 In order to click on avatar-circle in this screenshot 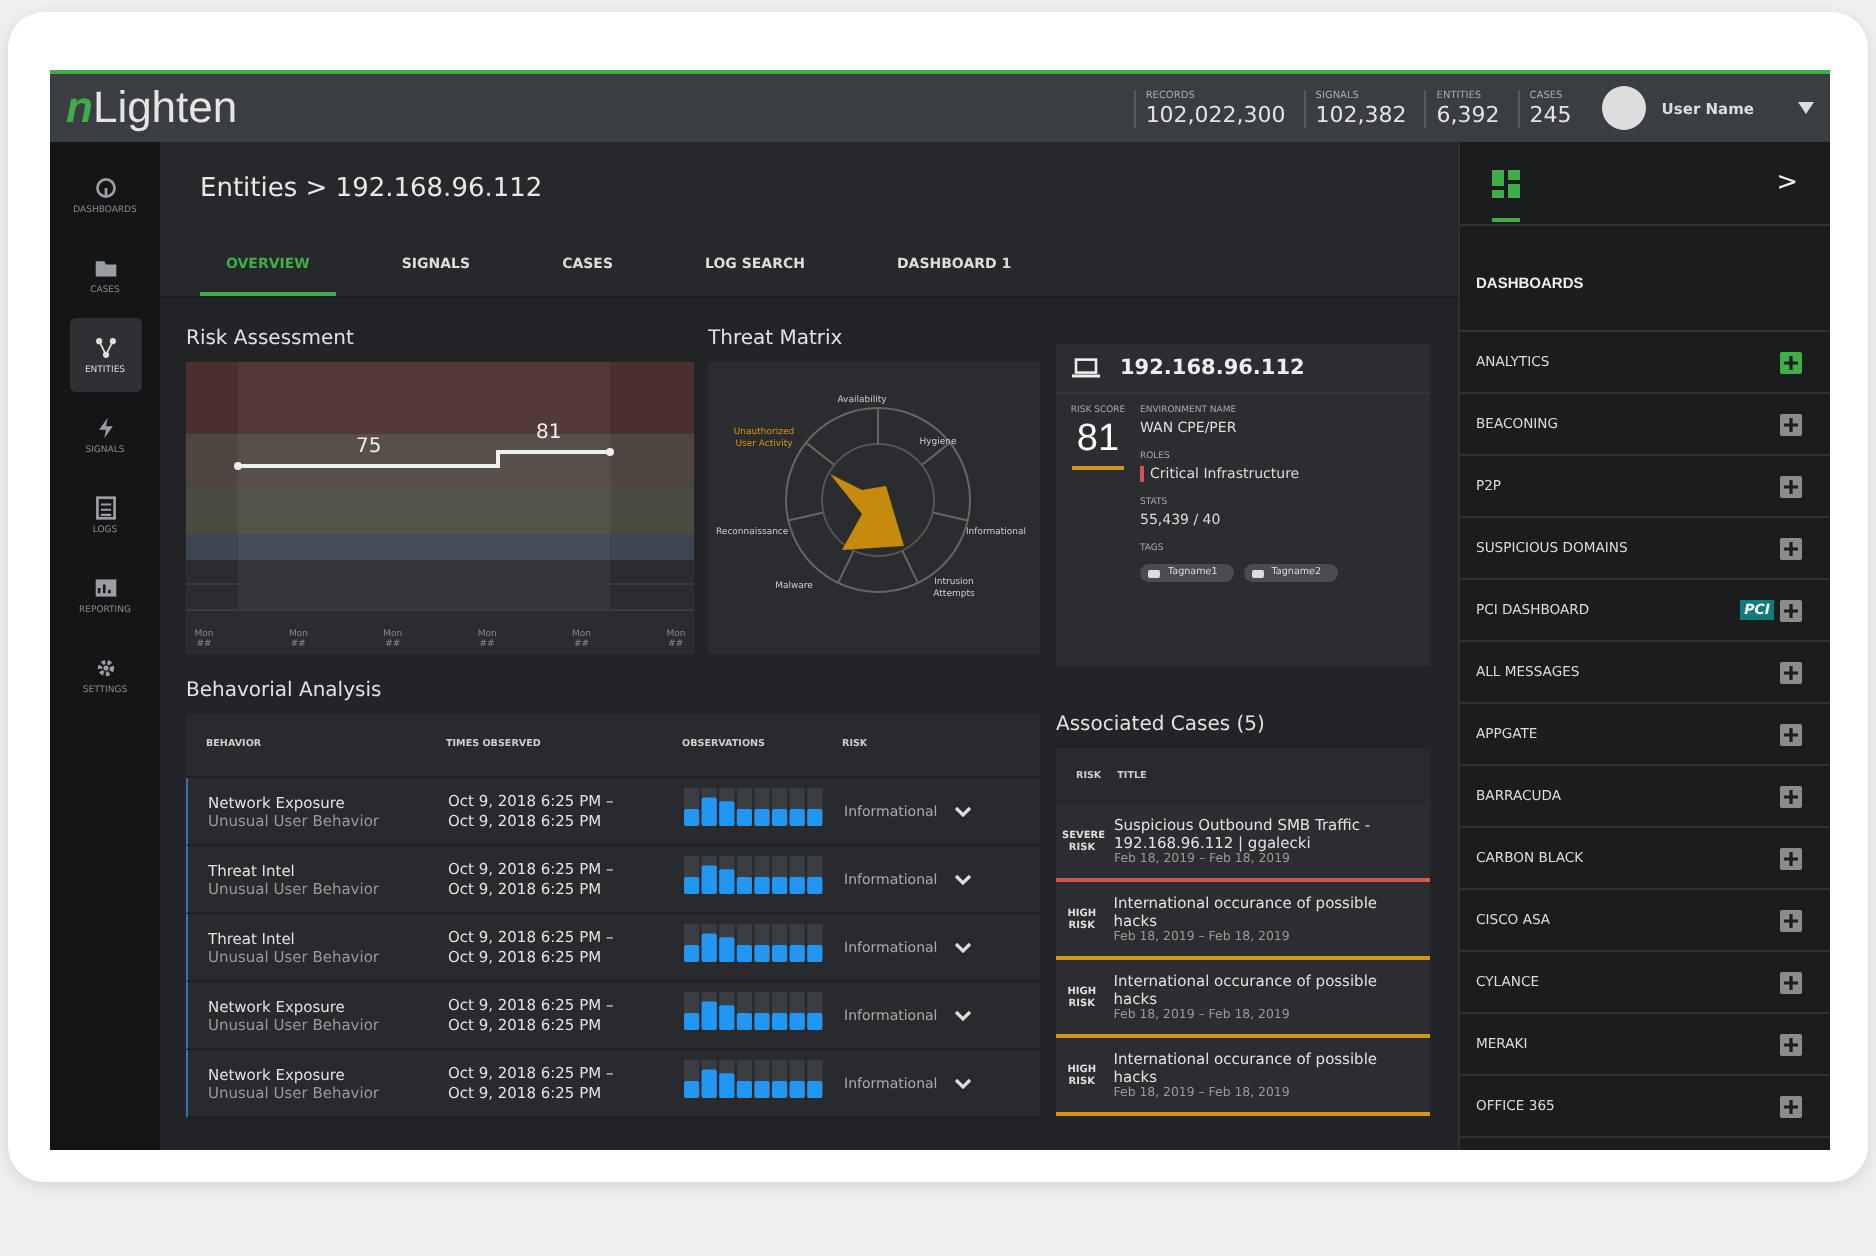, I will do `click(1623, 108)`.